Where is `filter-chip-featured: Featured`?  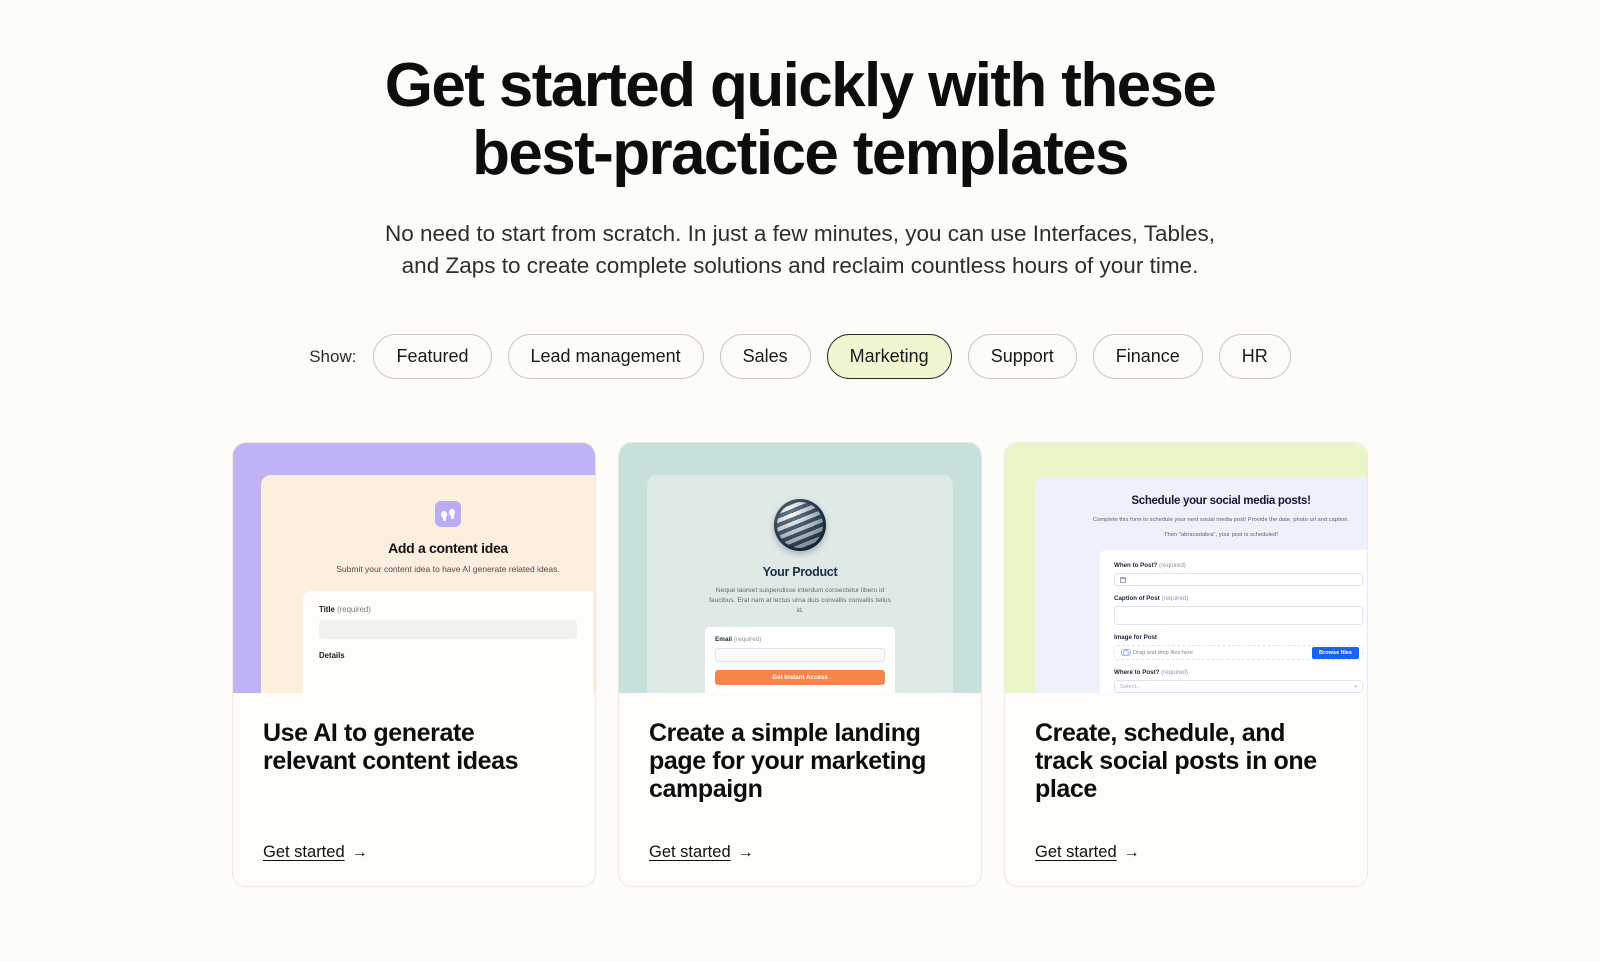 filter-chip-featured: Featured is located at coordinates (432, 356).